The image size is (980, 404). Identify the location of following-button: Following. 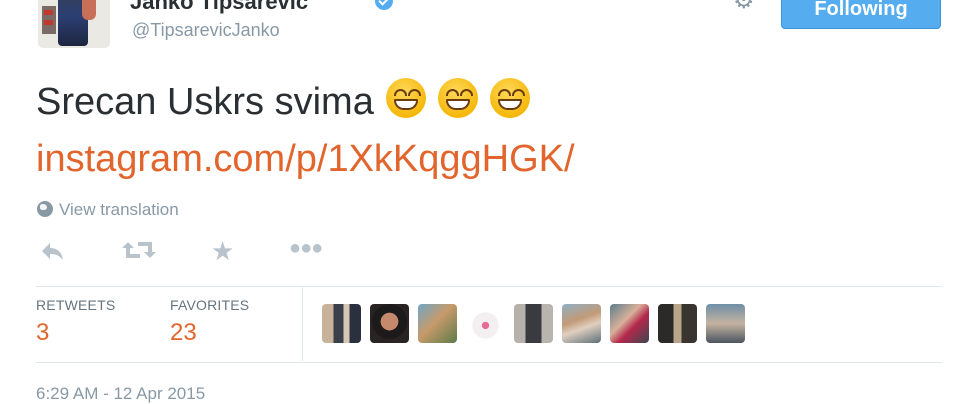
(861, 14).